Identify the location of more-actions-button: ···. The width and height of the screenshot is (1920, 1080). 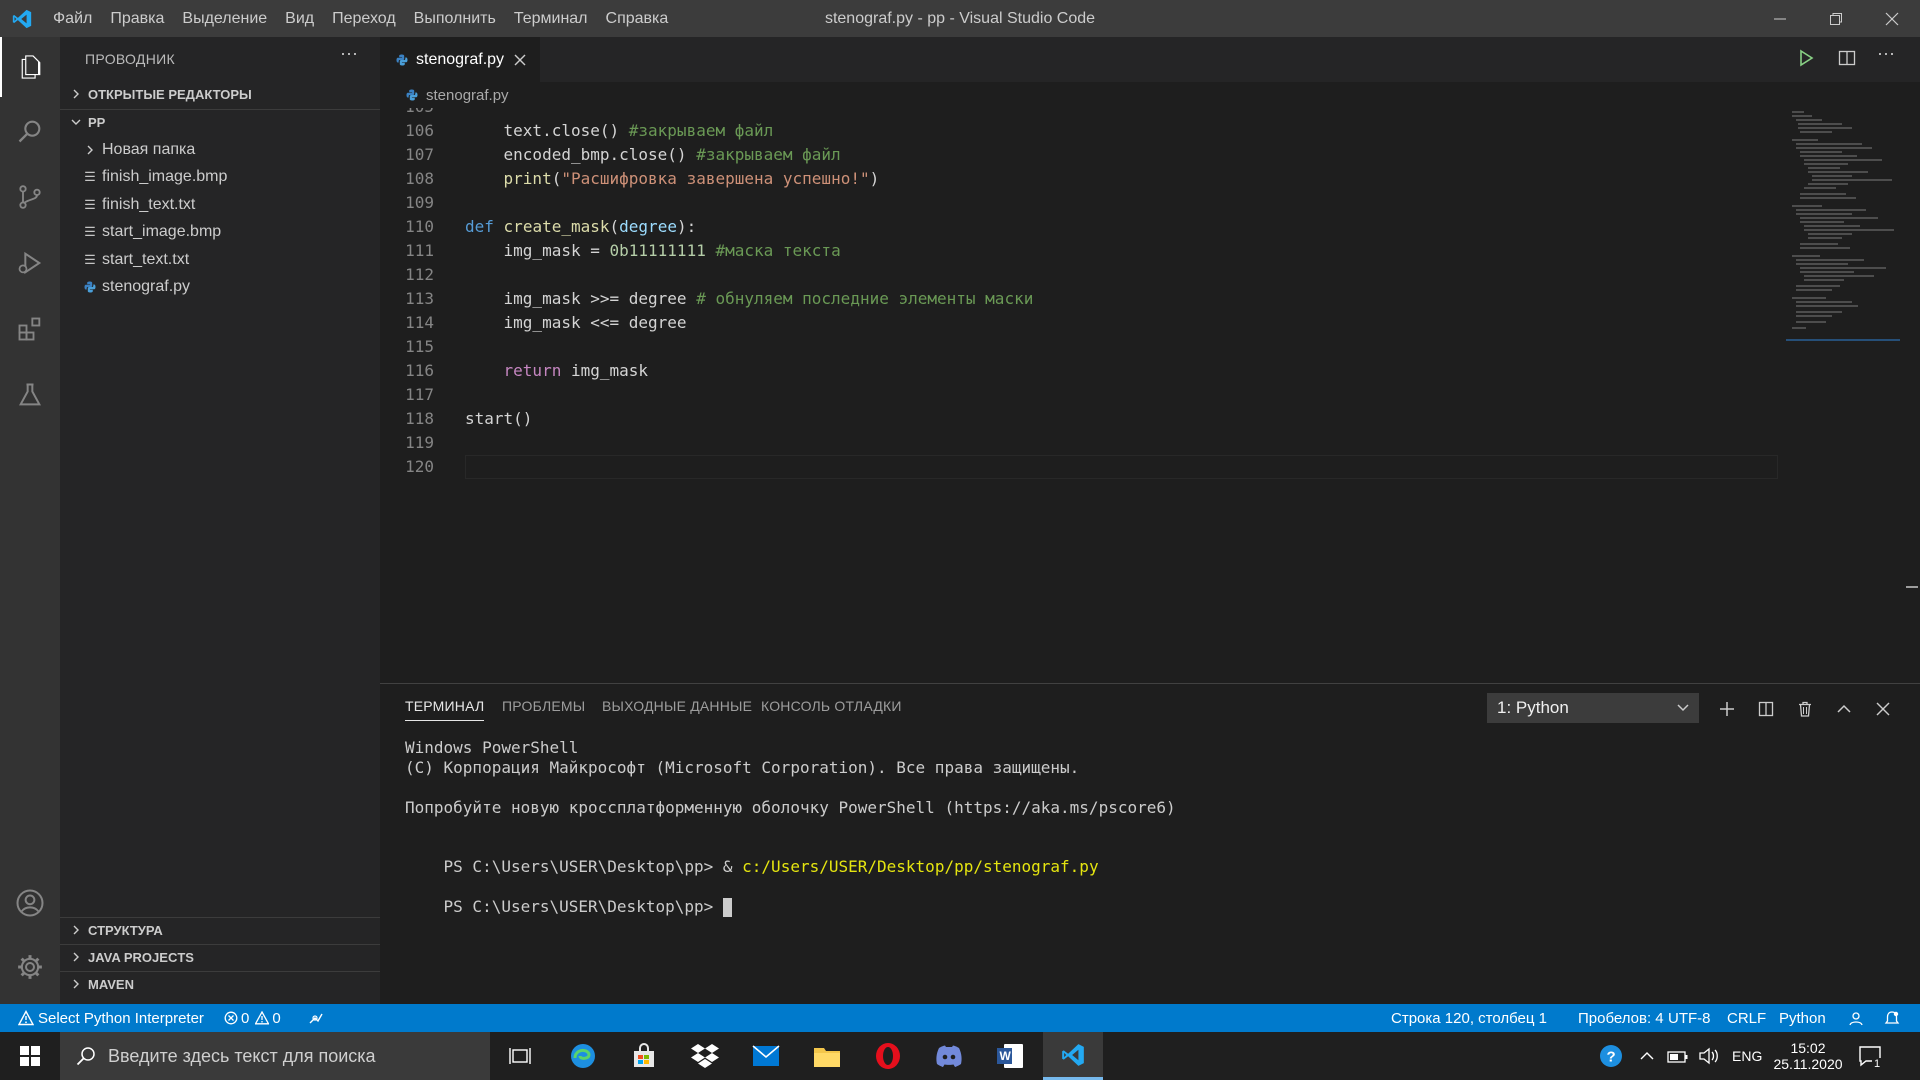
(349, 53).